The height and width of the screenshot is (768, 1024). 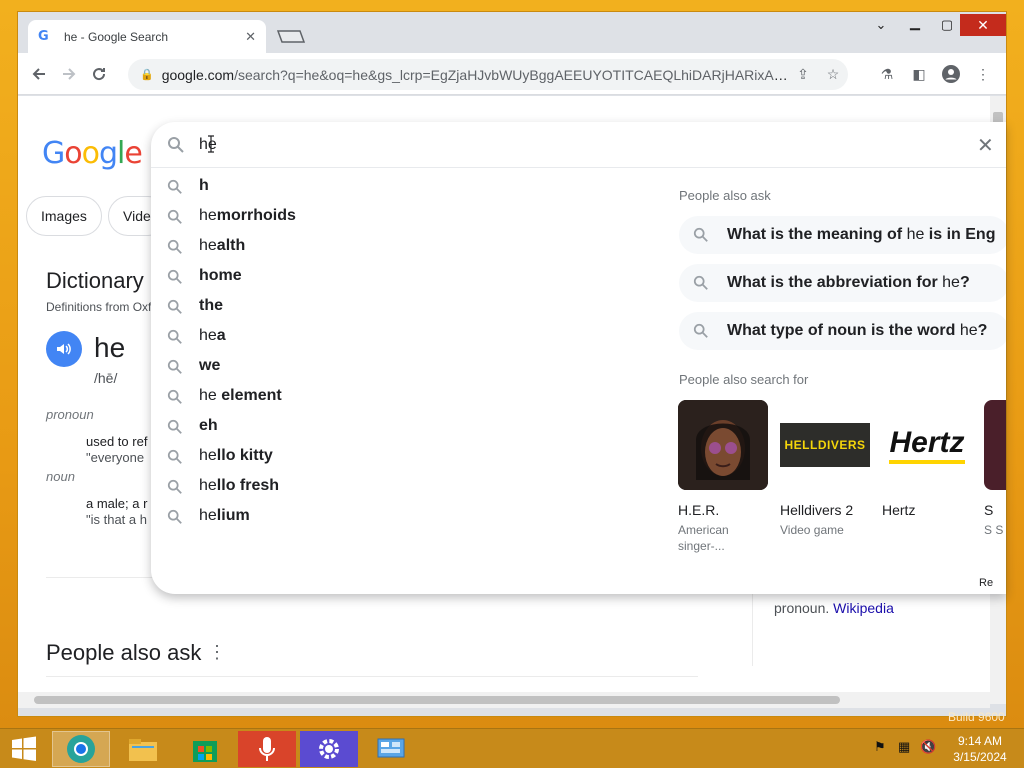 What do you see at coordinates (239, 485) in the screenshot?
I see `suggestion-text: hello fresh` at bounding box center [239, 485].